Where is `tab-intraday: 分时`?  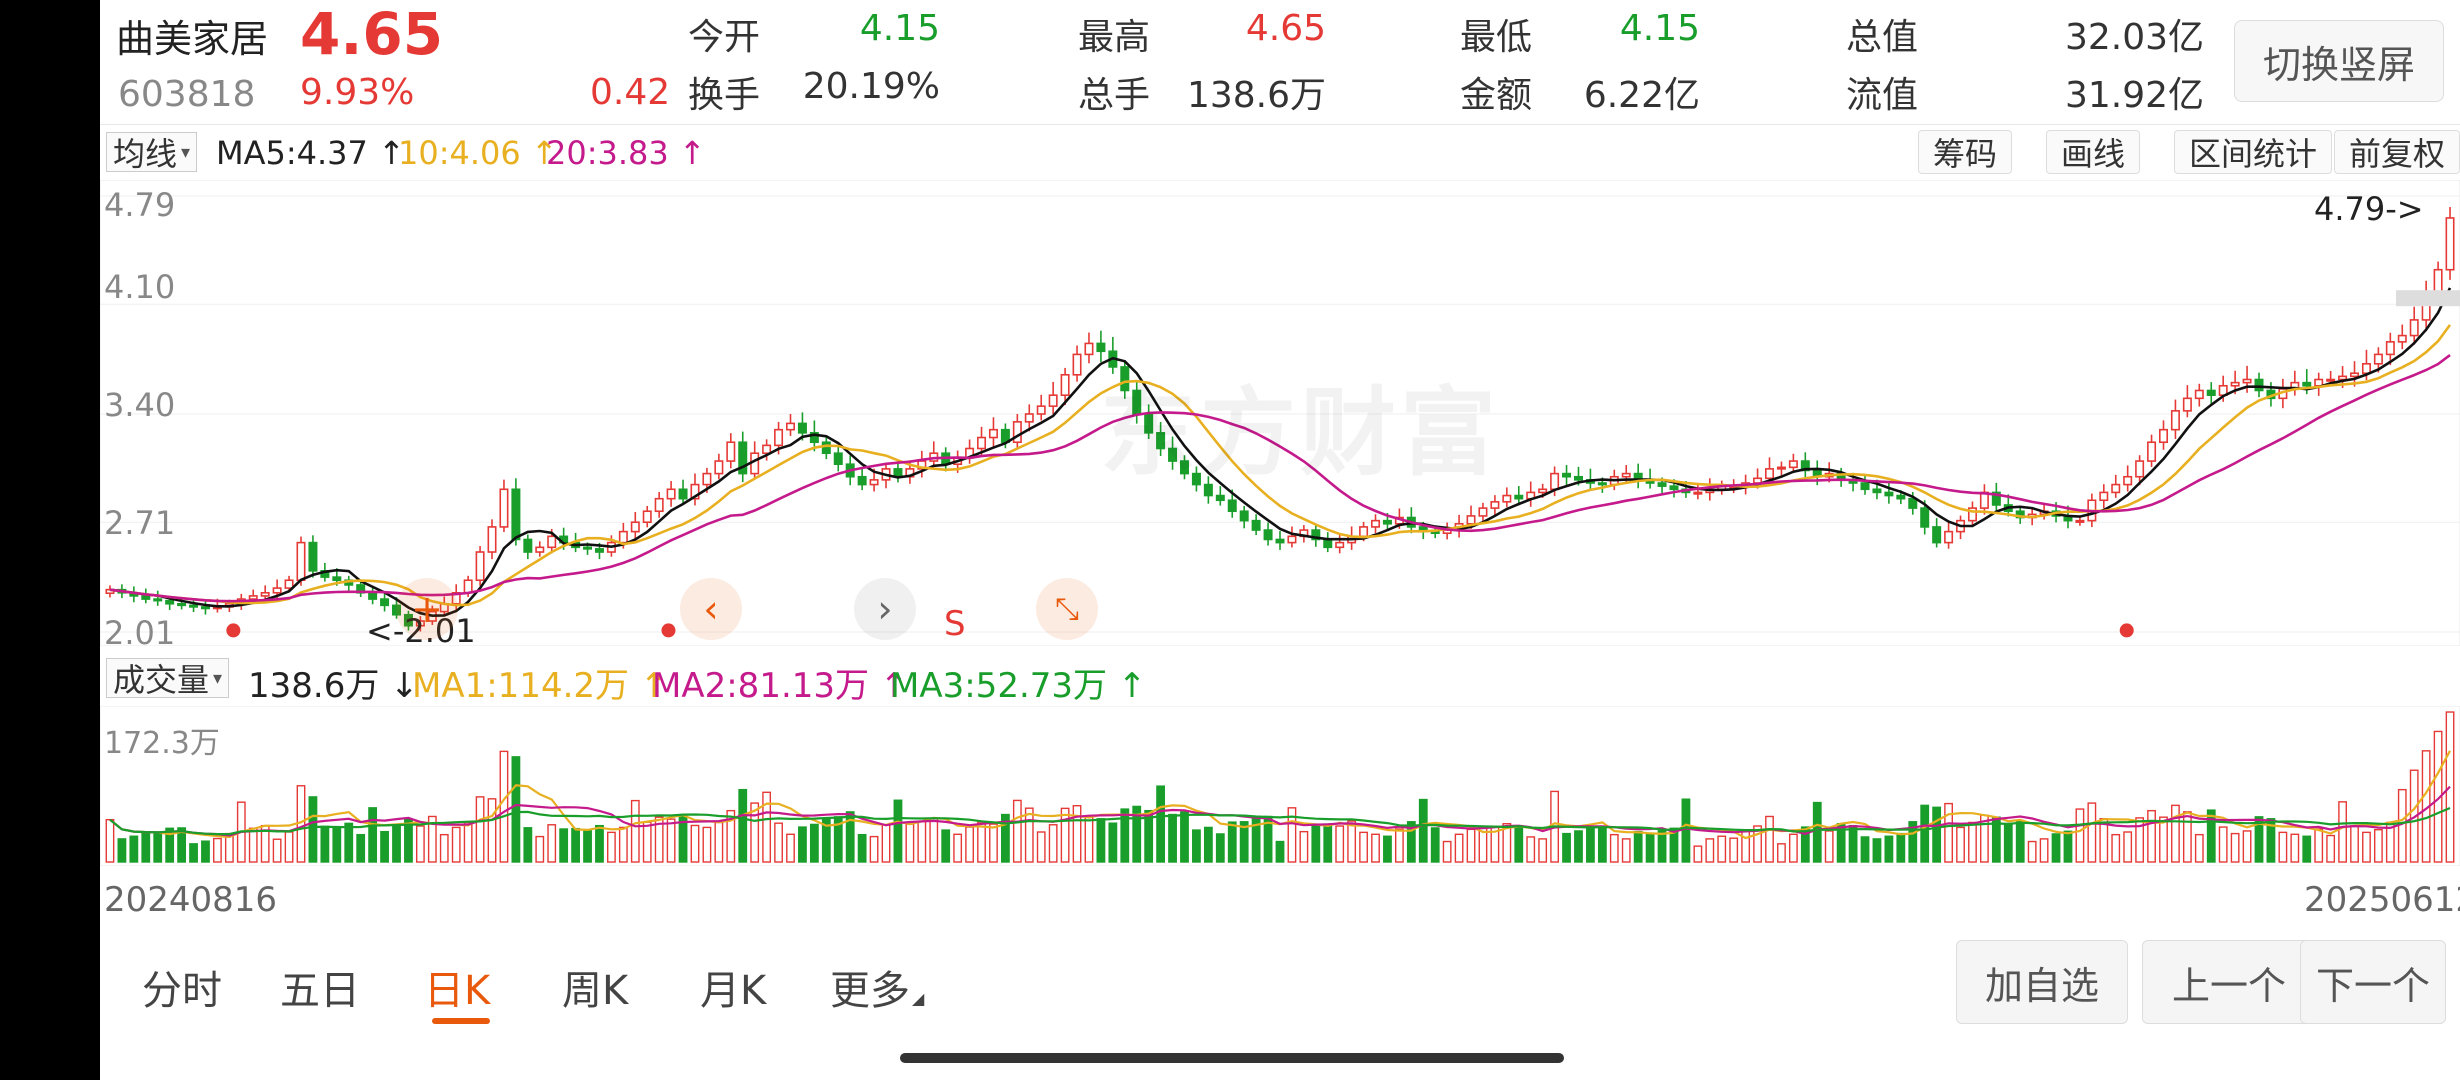 tab-intraday: 分时 is located at coordinates (182, 987).